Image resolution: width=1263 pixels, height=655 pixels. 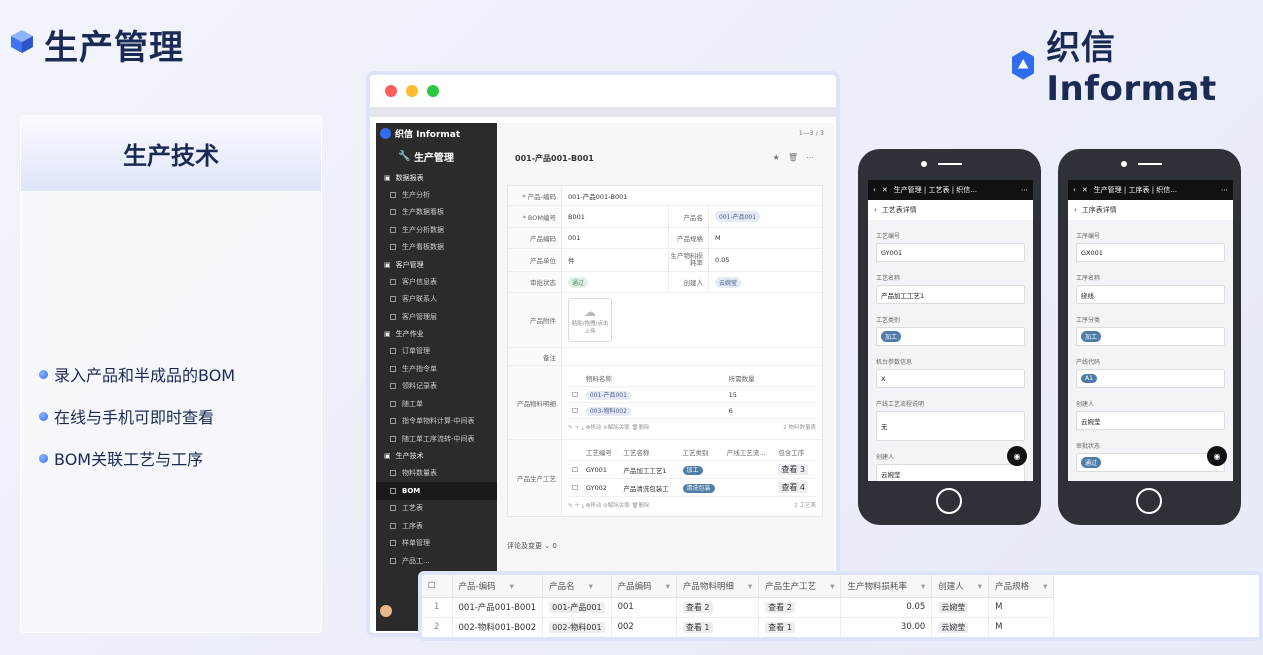 What do you see at coordinates (780, 627) in the screenshot?
I see `cell-proc: 查看 1` at bounding box center [780, 627].